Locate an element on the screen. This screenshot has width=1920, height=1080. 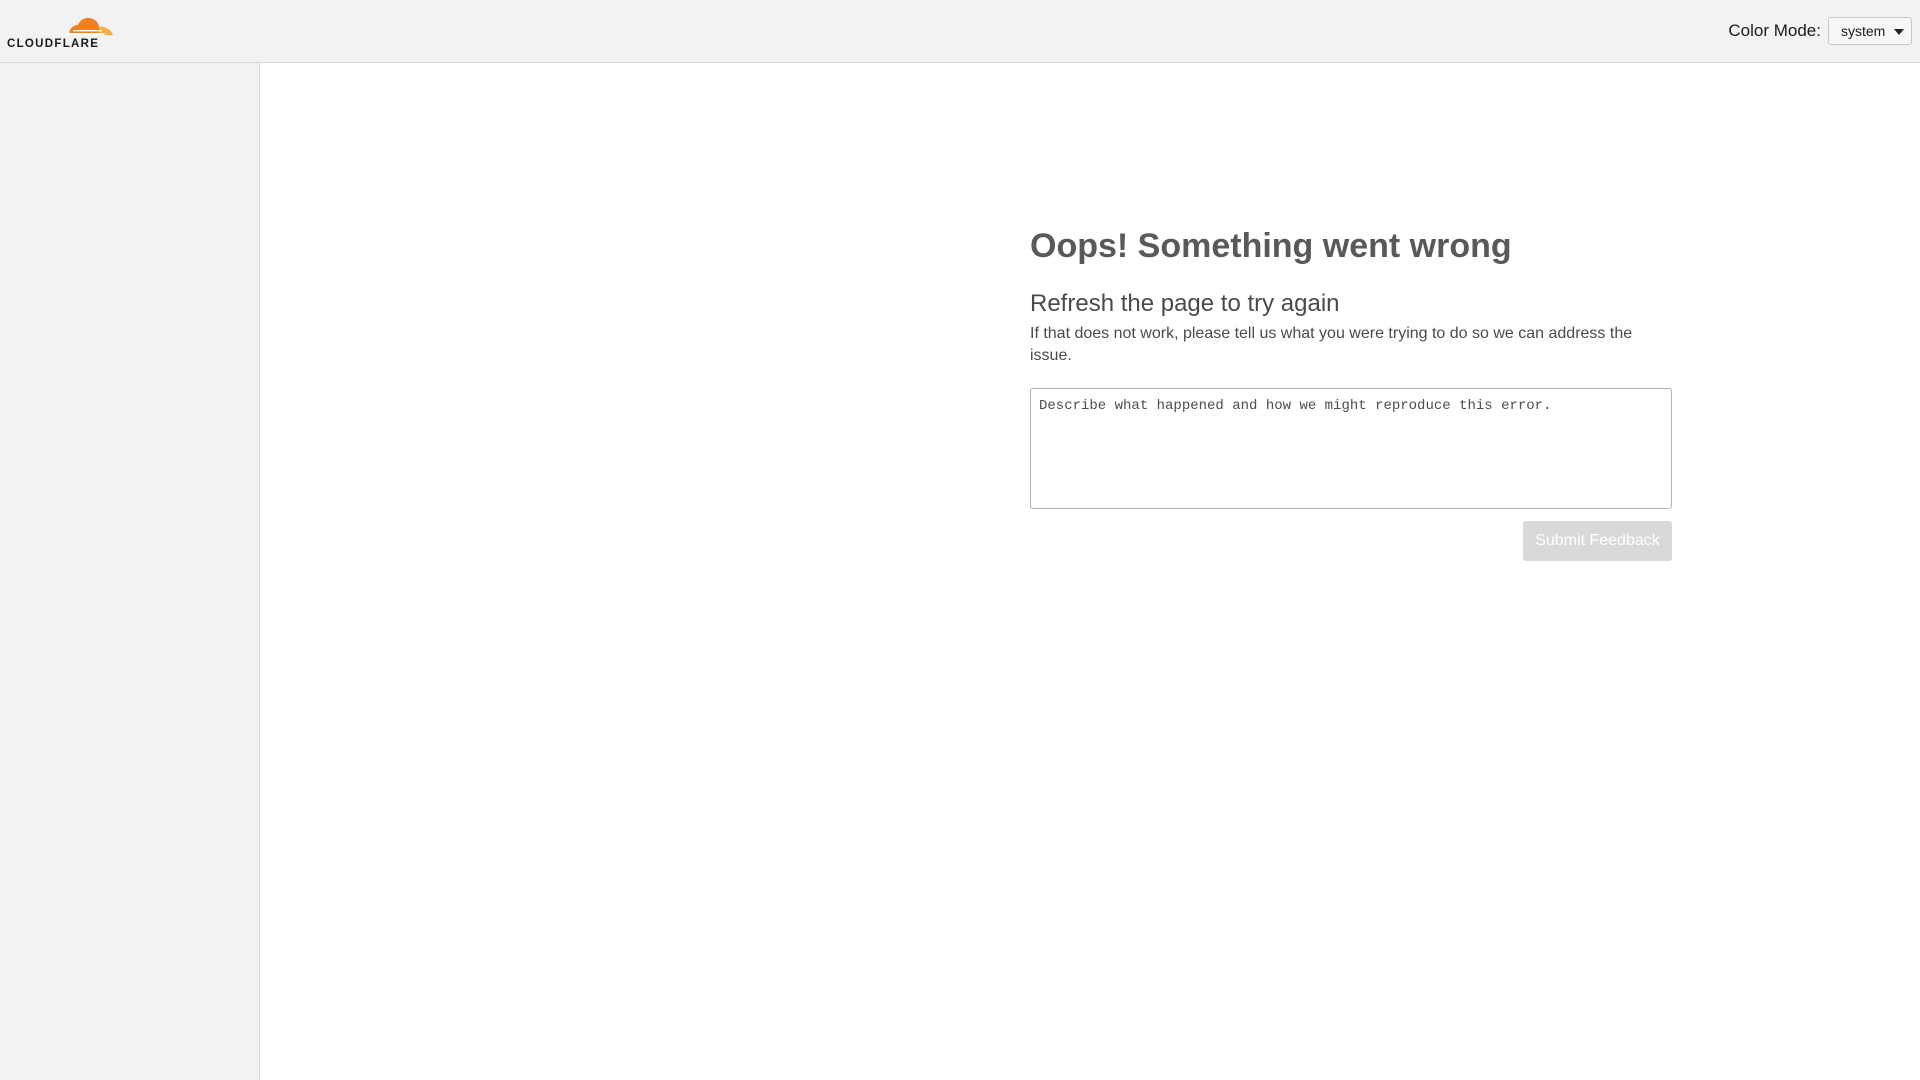
submit-feedback-button: Submit Feedback is located at coordinates (1597, 541).